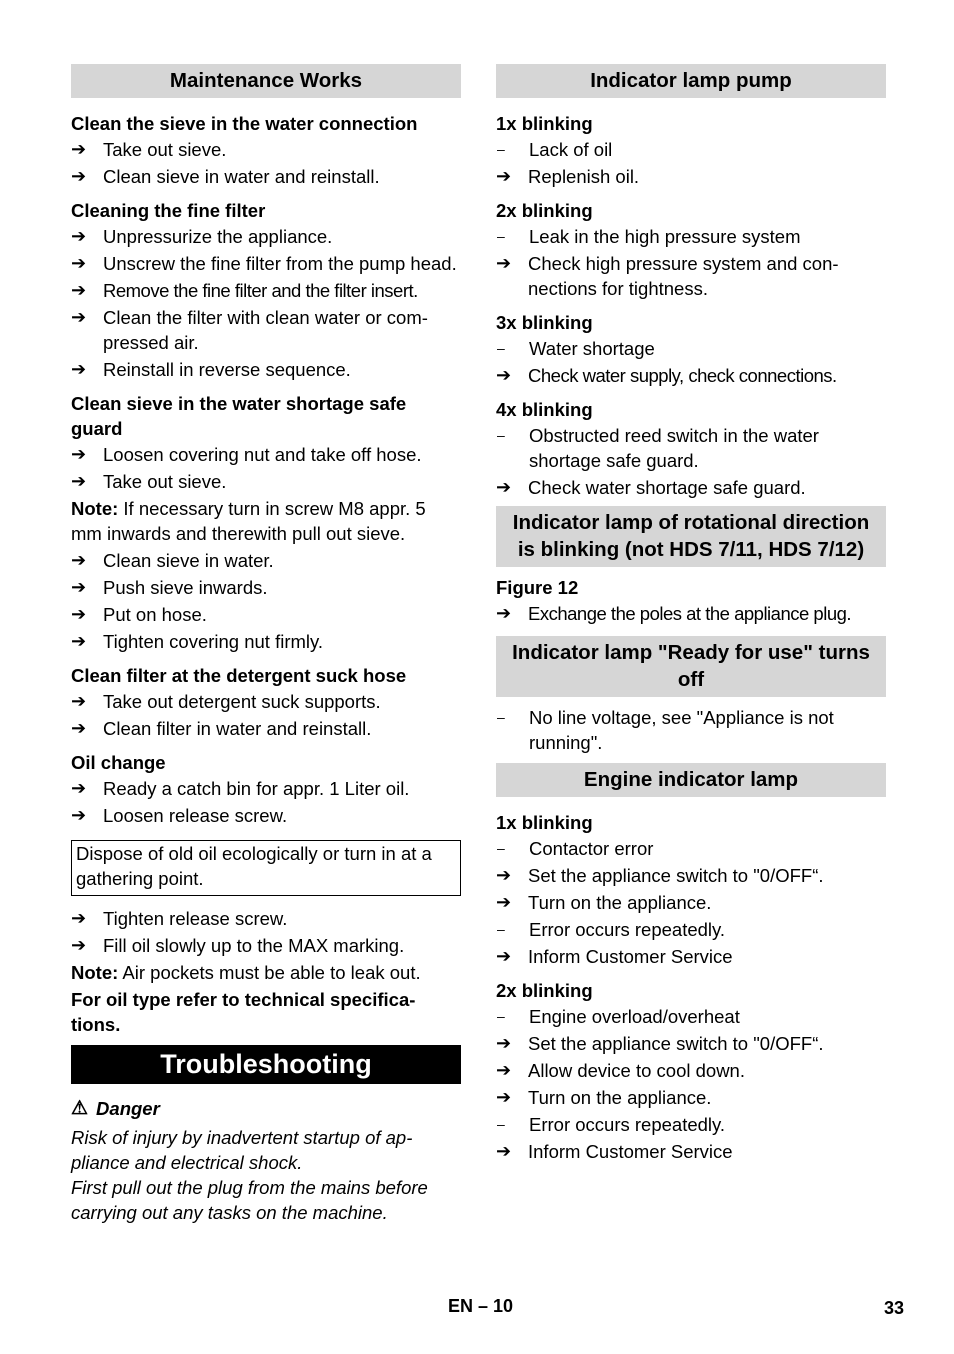  What do you see at coordinates (139, 614) in the screenshot?
I see `list-item: ➔ Put on hose.` at bounding box center [139, 614].